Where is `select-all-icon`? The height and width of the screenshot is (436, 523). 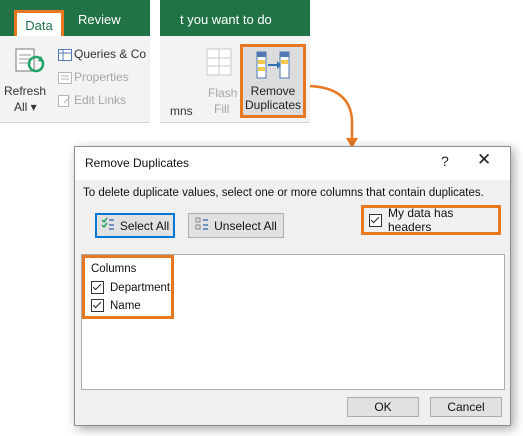 select-all-icon is located at coordinates (108, 225).